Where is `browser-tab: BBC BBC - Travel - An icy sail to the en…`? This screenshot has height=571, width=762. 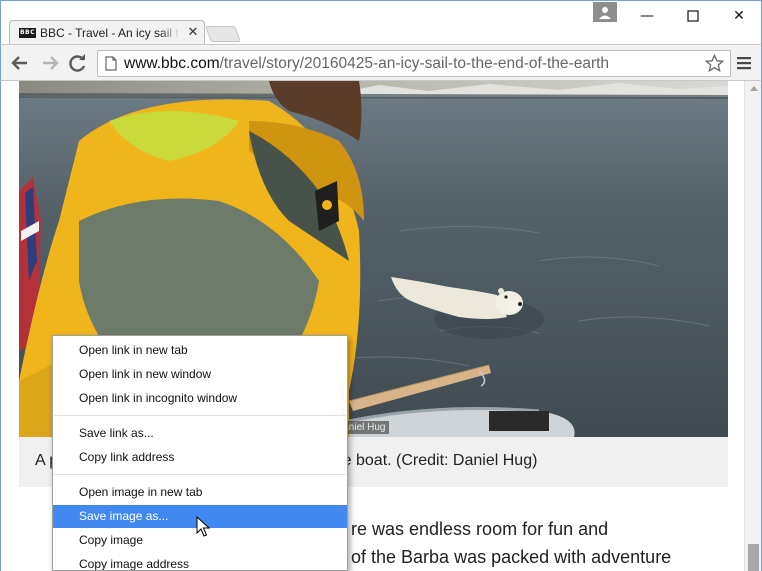
browser-tab: BBC BBC - Travel - An icy sail to the en… is located at coordinates (107, 33).